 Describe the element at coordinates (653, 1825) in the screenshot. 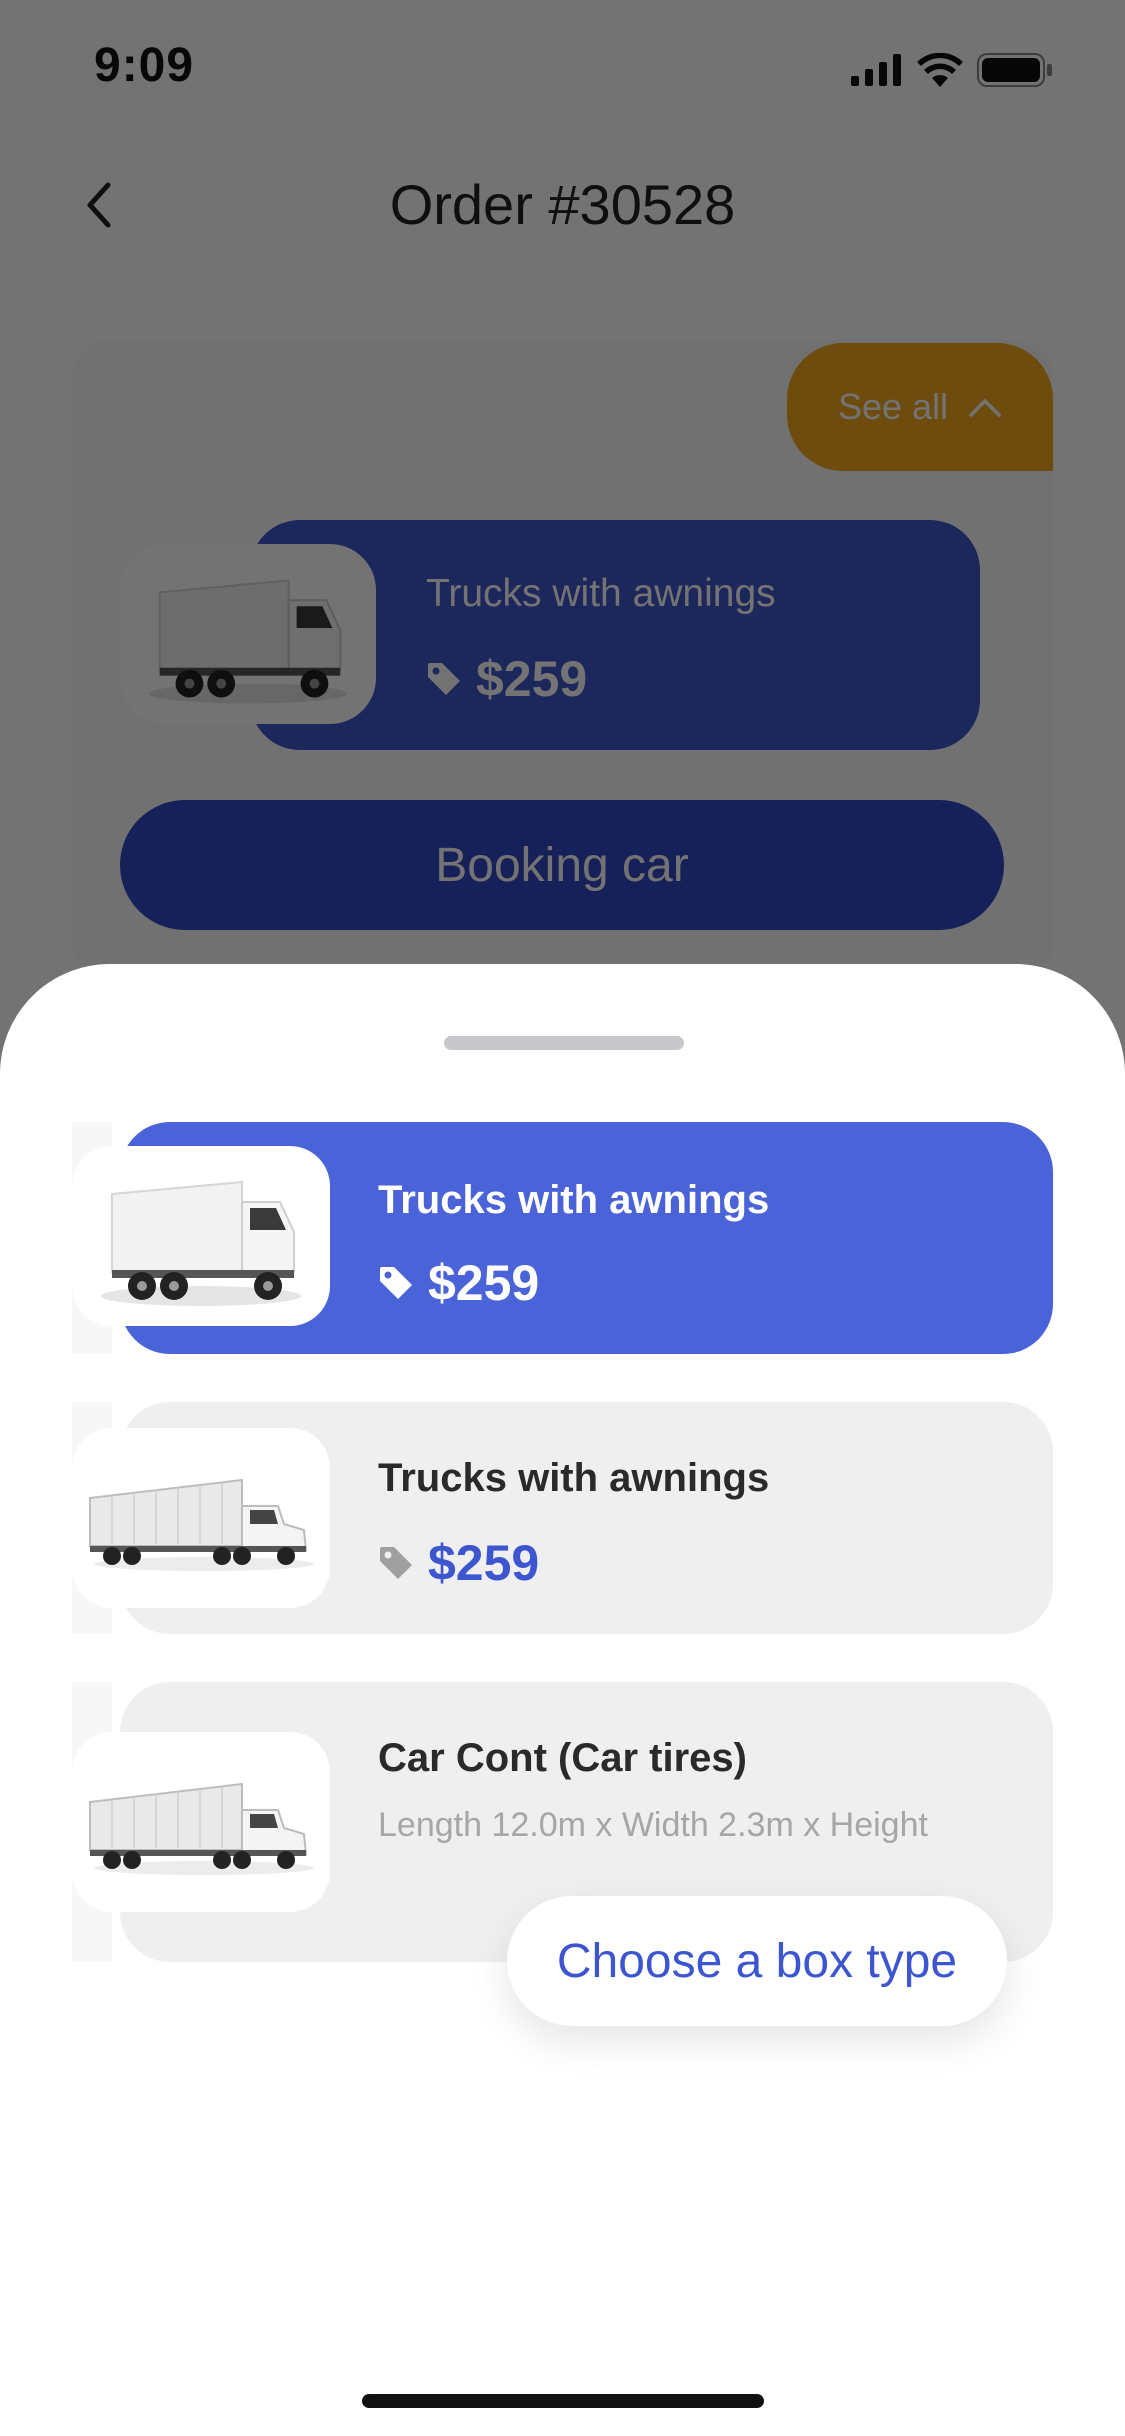

I see `truck-option-3-dimensions: Length 12.0m x Width 2.3m x Height` at that location.